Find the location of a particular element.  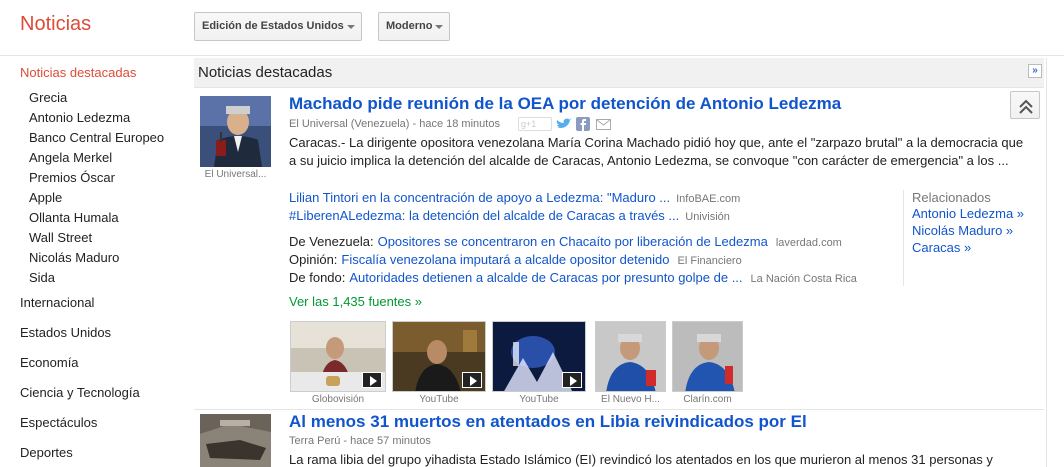

media-caption: Globovisión is located at coordinates (338, 399).